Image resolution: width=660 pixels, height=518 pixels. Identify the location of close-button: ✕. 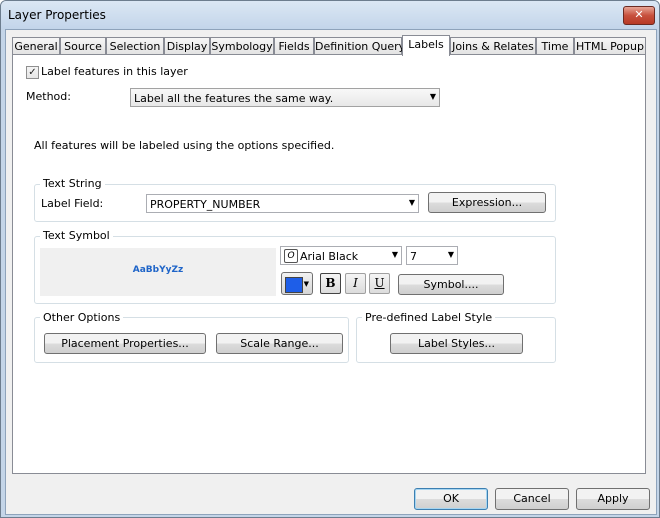
(639, 15).